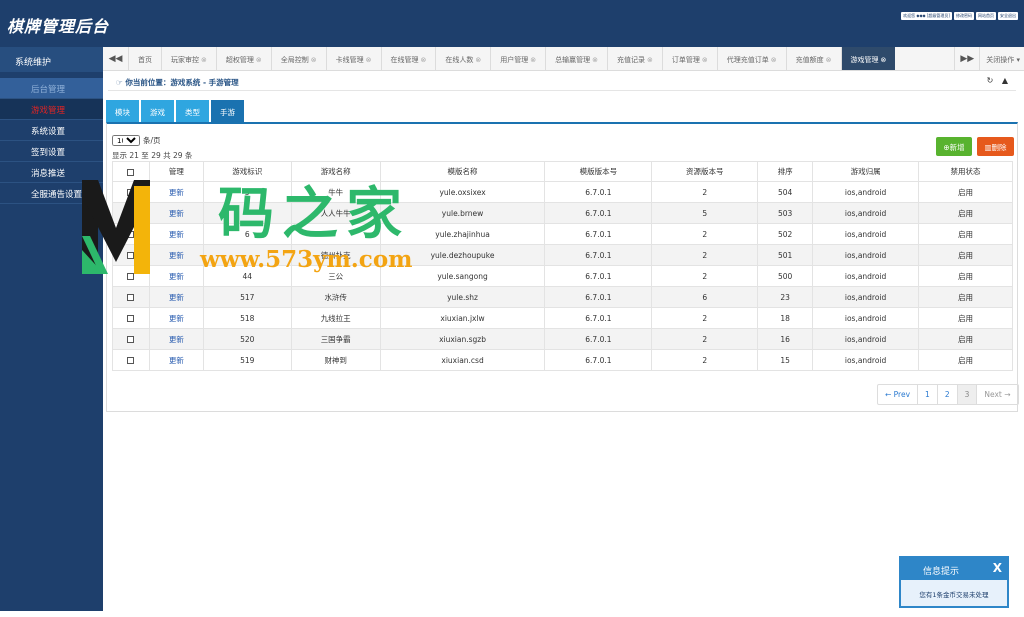 The width and height of the screenshot is (1024, 617). I want to click on tab-agent-orders: 代理充值订单 ⊗, so click(751, 58).